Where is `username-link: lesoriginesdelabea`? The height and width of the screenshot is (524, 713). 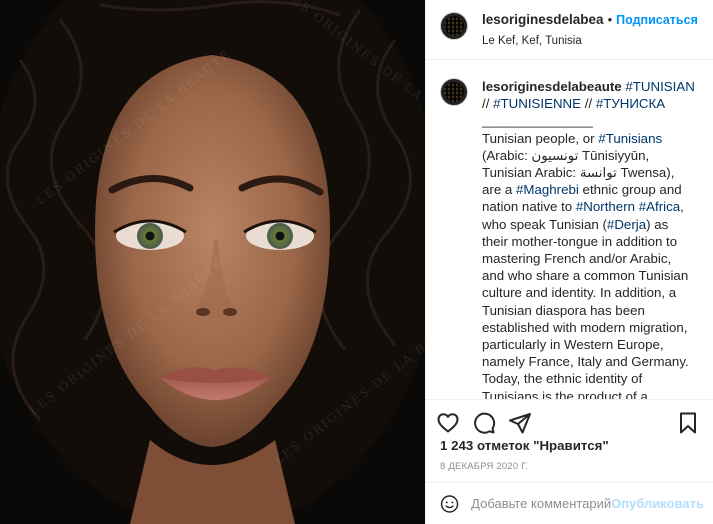 username-link: lesoriginesdelabea is located at coordinates (543, 20).